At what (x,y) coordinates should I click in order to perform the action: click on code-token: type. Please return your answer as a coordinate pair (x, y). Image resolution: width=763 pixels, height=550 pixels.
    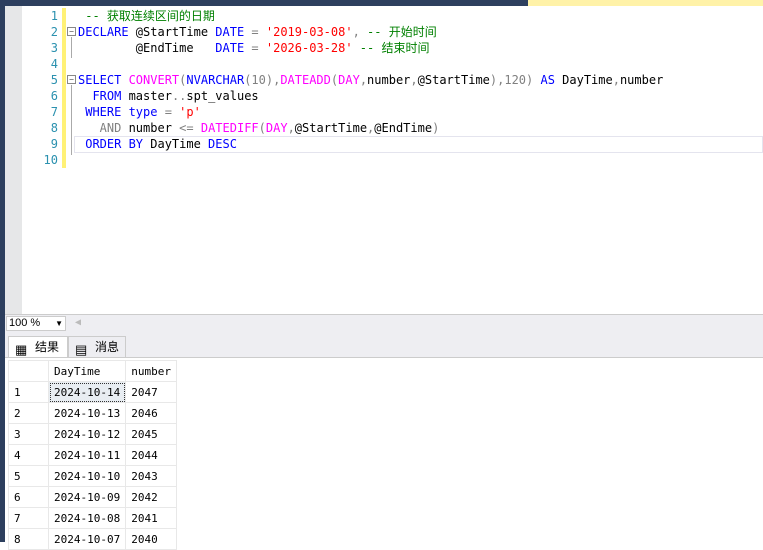
    Looking at the image, I should click on (143, 112).